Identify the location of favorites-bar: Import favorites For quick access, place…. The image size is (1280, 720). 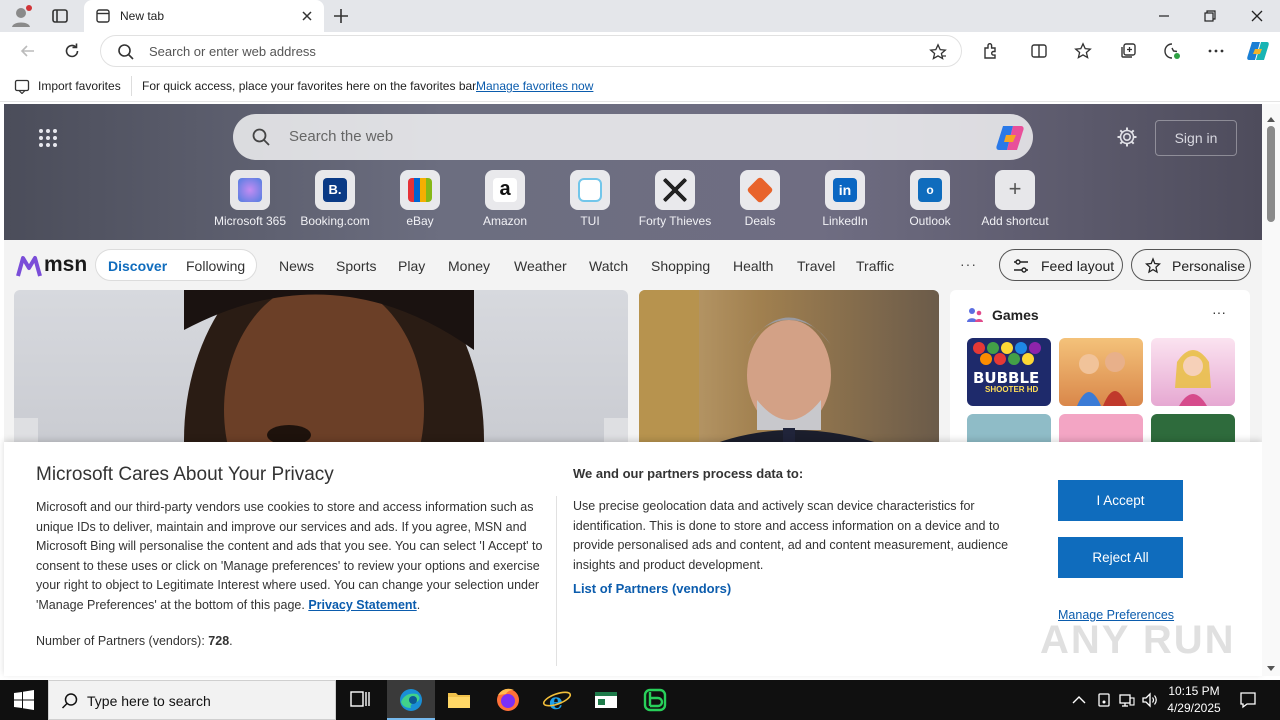
(640, 86).